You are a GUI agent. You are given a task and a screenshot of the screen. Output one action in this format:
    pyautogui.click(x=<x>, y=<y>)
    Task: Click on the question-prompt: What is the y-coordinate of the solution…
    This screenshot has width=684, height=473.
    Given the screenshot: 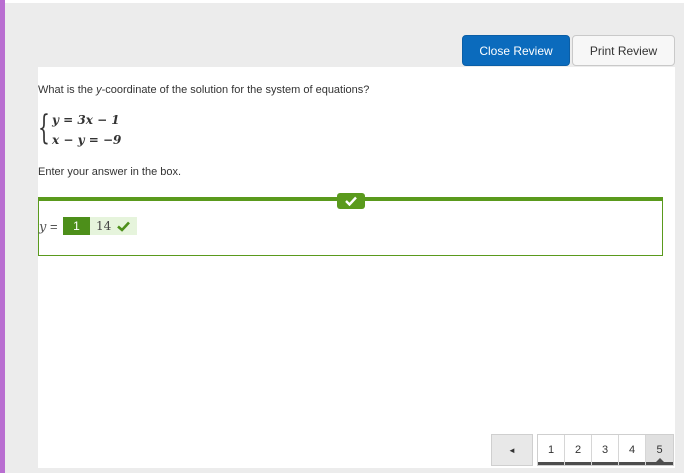 What is the action you would take?
    pyautogui.click(x=204, y=90)
    